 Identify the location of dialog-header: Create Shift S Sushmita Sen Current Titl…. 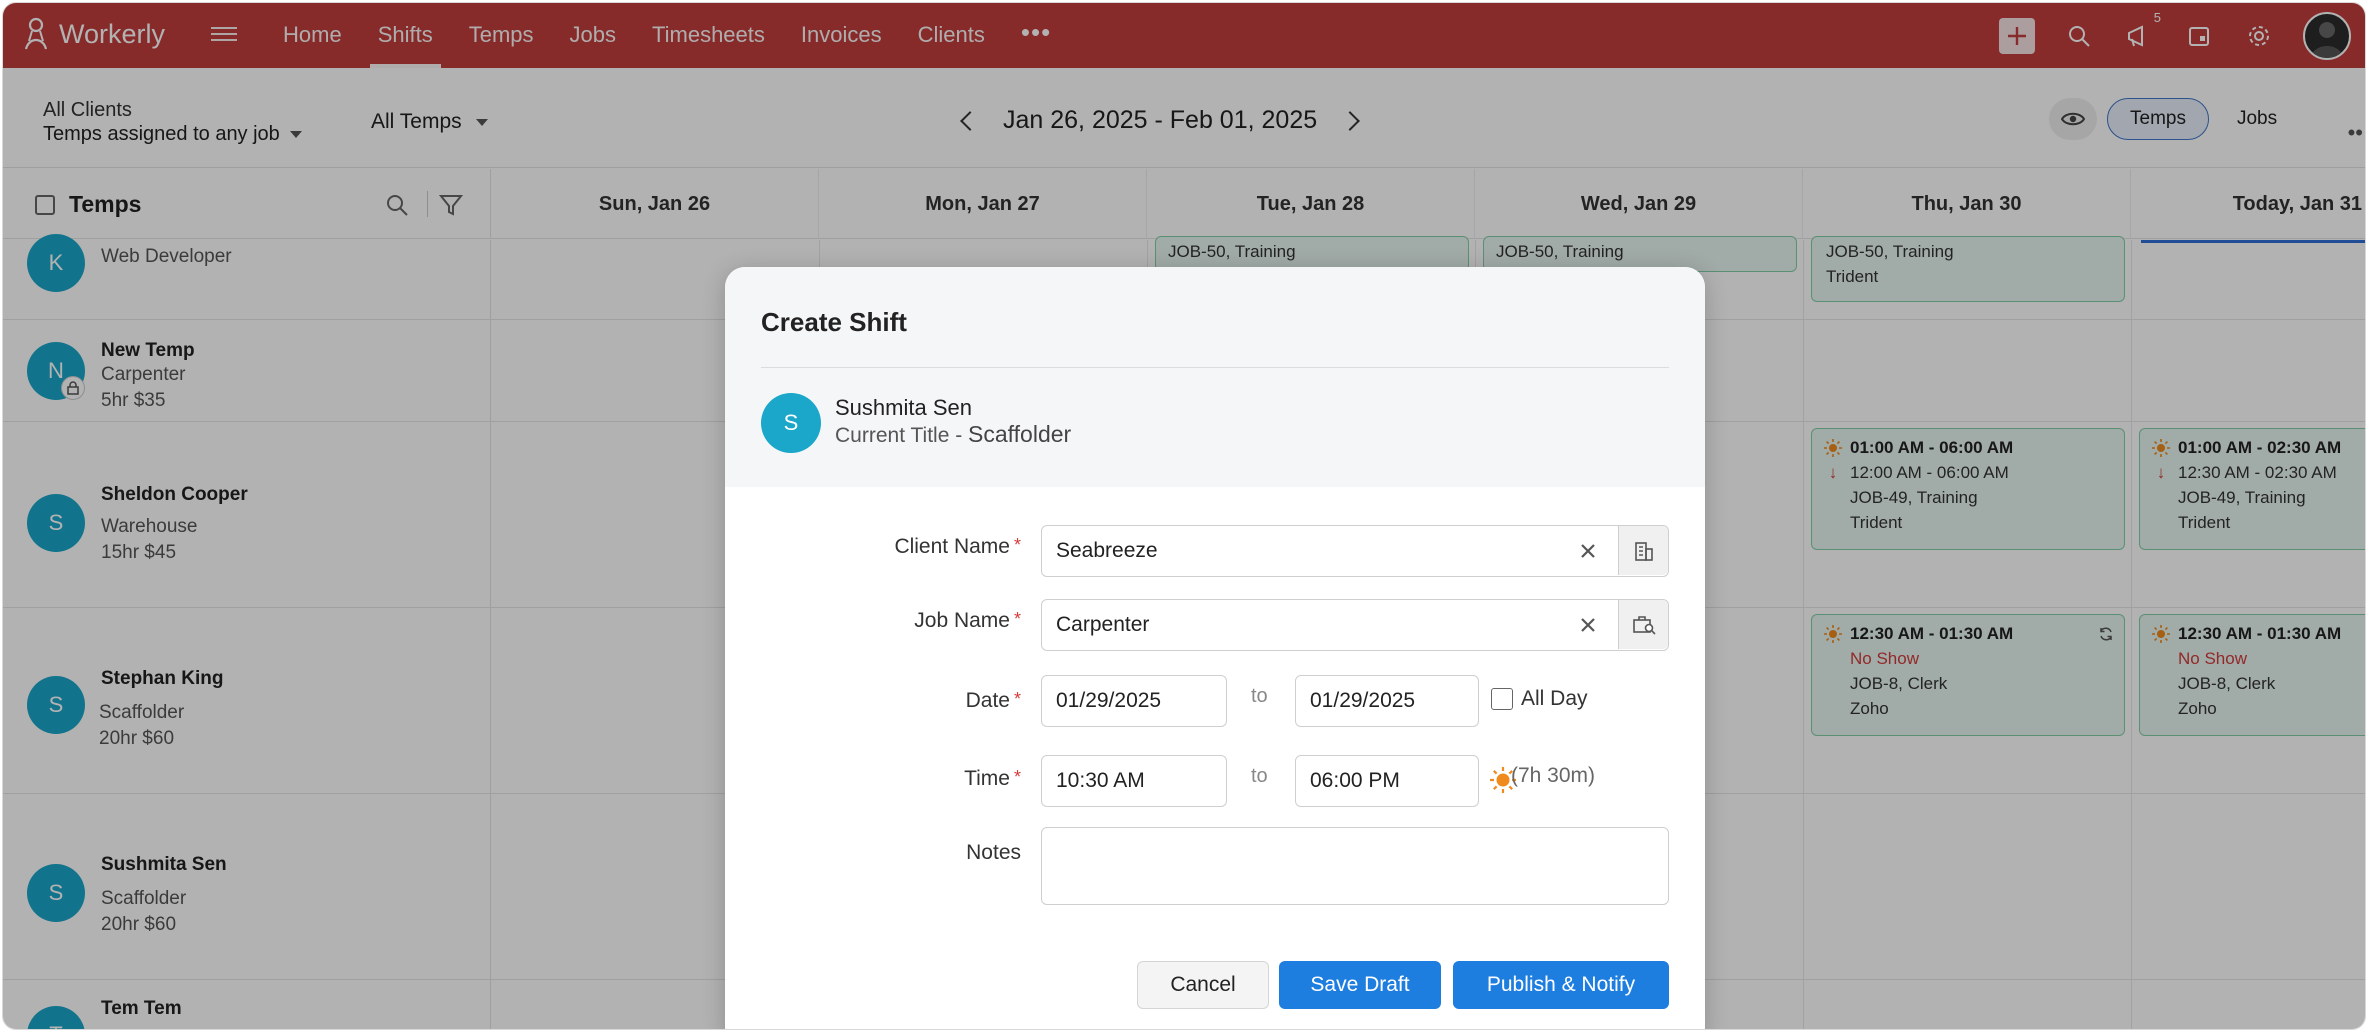
(1215, 377).